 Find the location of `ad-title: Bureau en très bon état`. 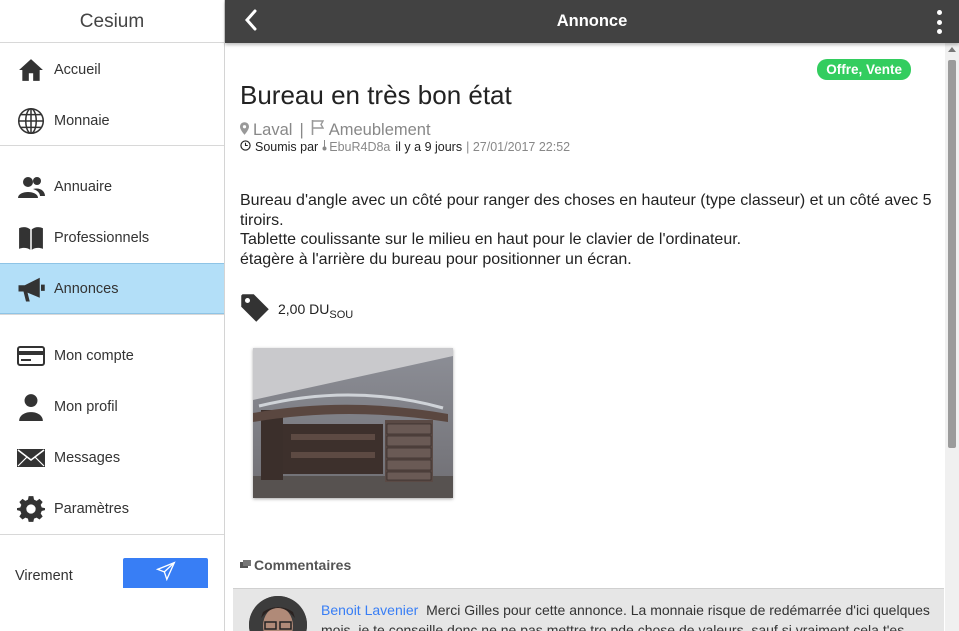

ad-title: Bureau en très bon état is located at coordinates (376, 95).